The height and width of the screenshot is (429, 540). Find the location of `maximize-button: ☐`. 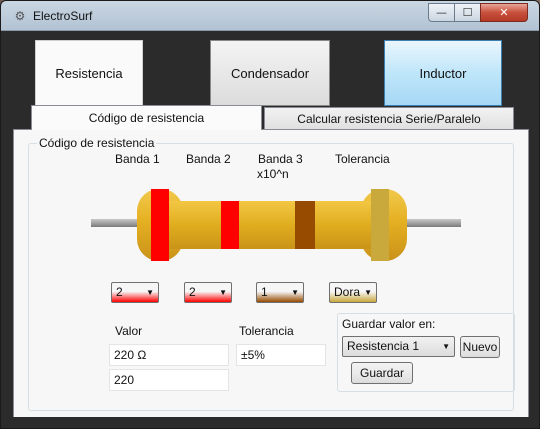

maximize-button: ☐ is located at coordinates (467, 12).